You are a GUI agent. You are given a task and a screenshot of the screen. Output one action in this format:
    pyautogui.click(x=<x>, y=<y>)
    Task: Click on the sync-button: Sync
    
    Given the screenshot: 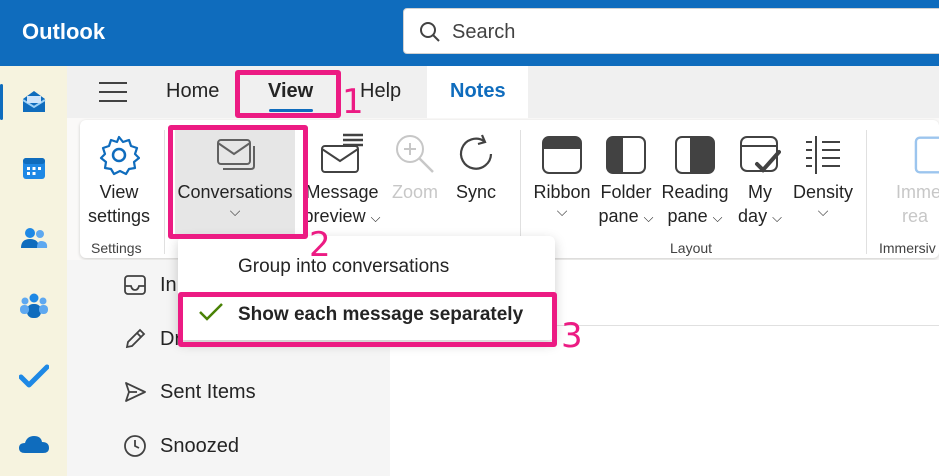 What is the action you would take?
    pyautogui.click(x=476, y=162)
    